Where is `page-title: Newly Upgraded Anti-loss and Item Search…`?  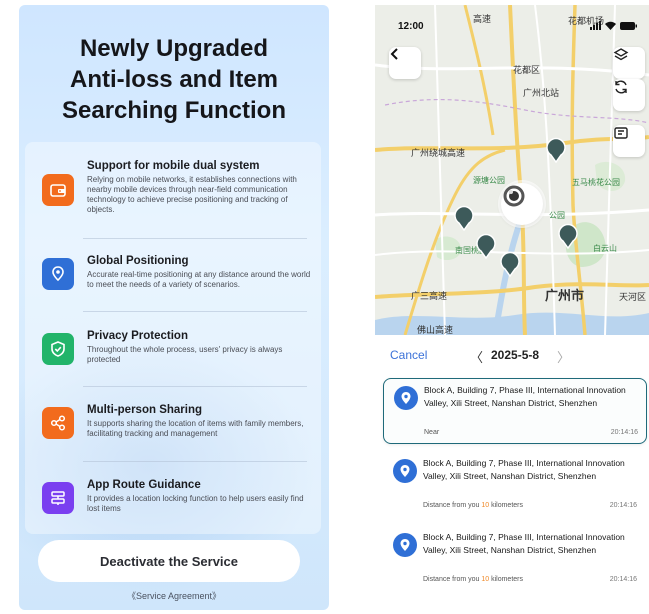
page-title: Newly Upgraded Anti-loss and Item Search… is located at coordinates (173, 79).